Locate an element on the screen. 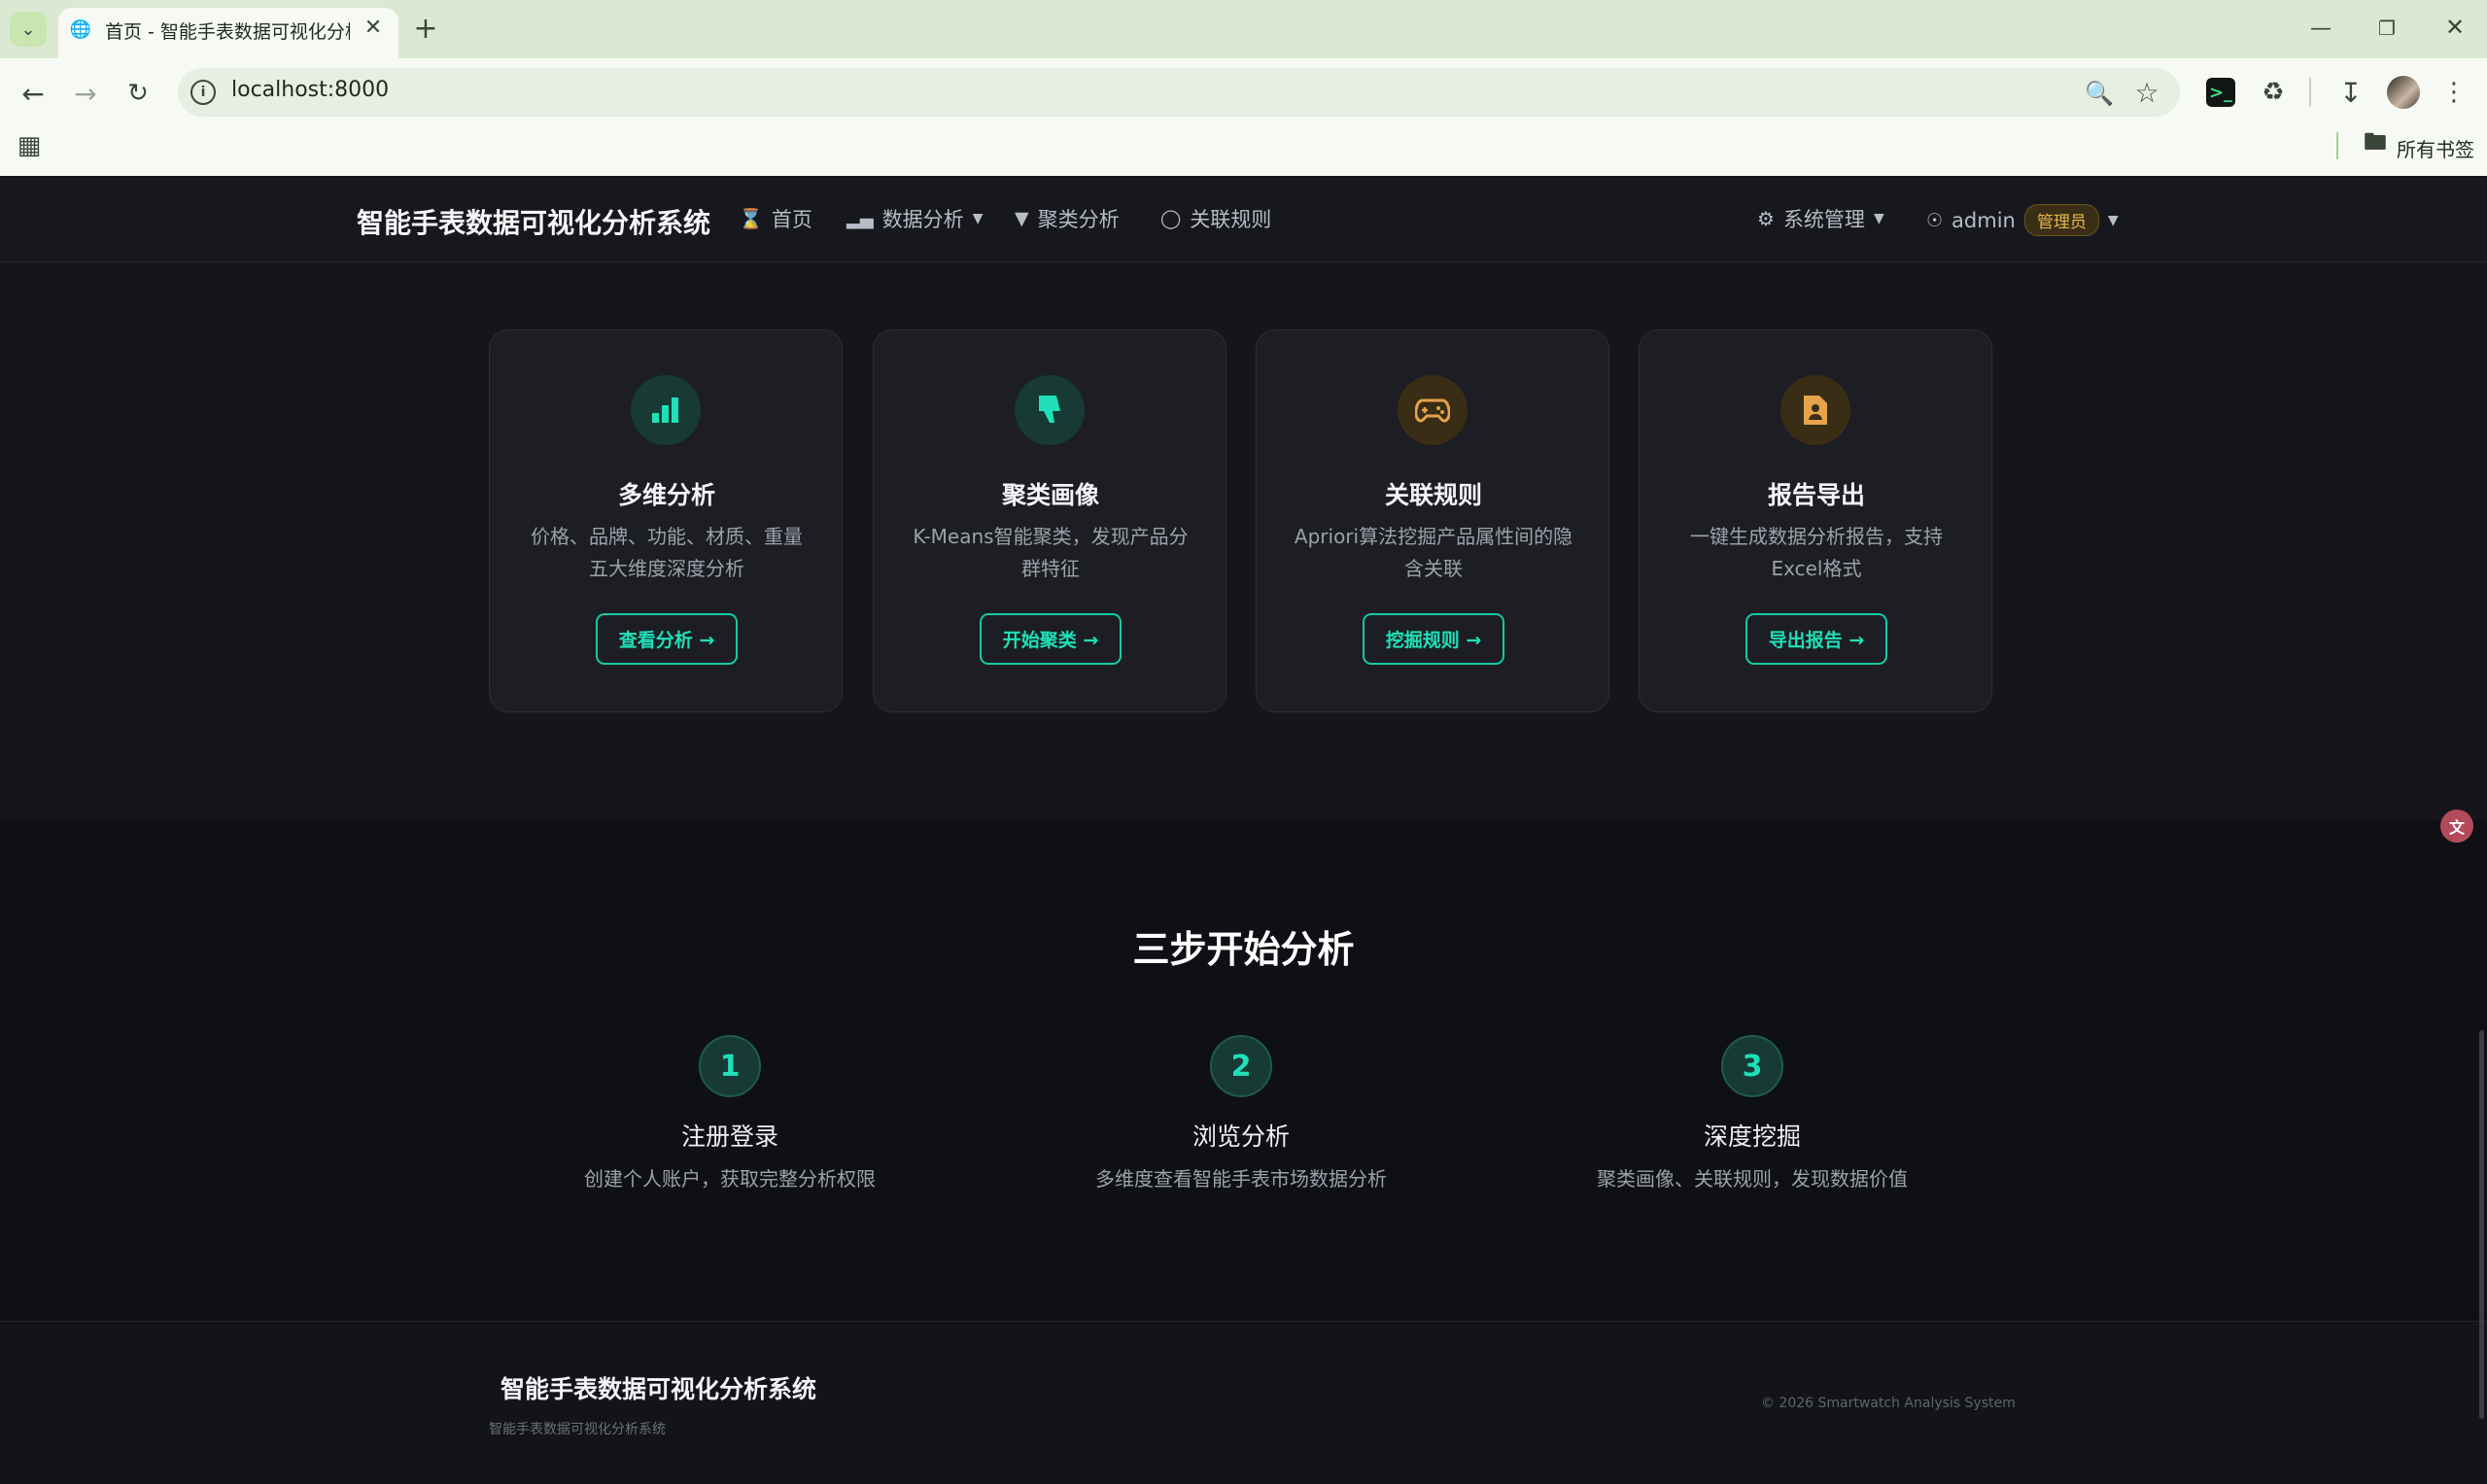 The height and width of the screenshot is (1484, 2487). step-title: 注册登录 is located at coordinates (729, 1136).